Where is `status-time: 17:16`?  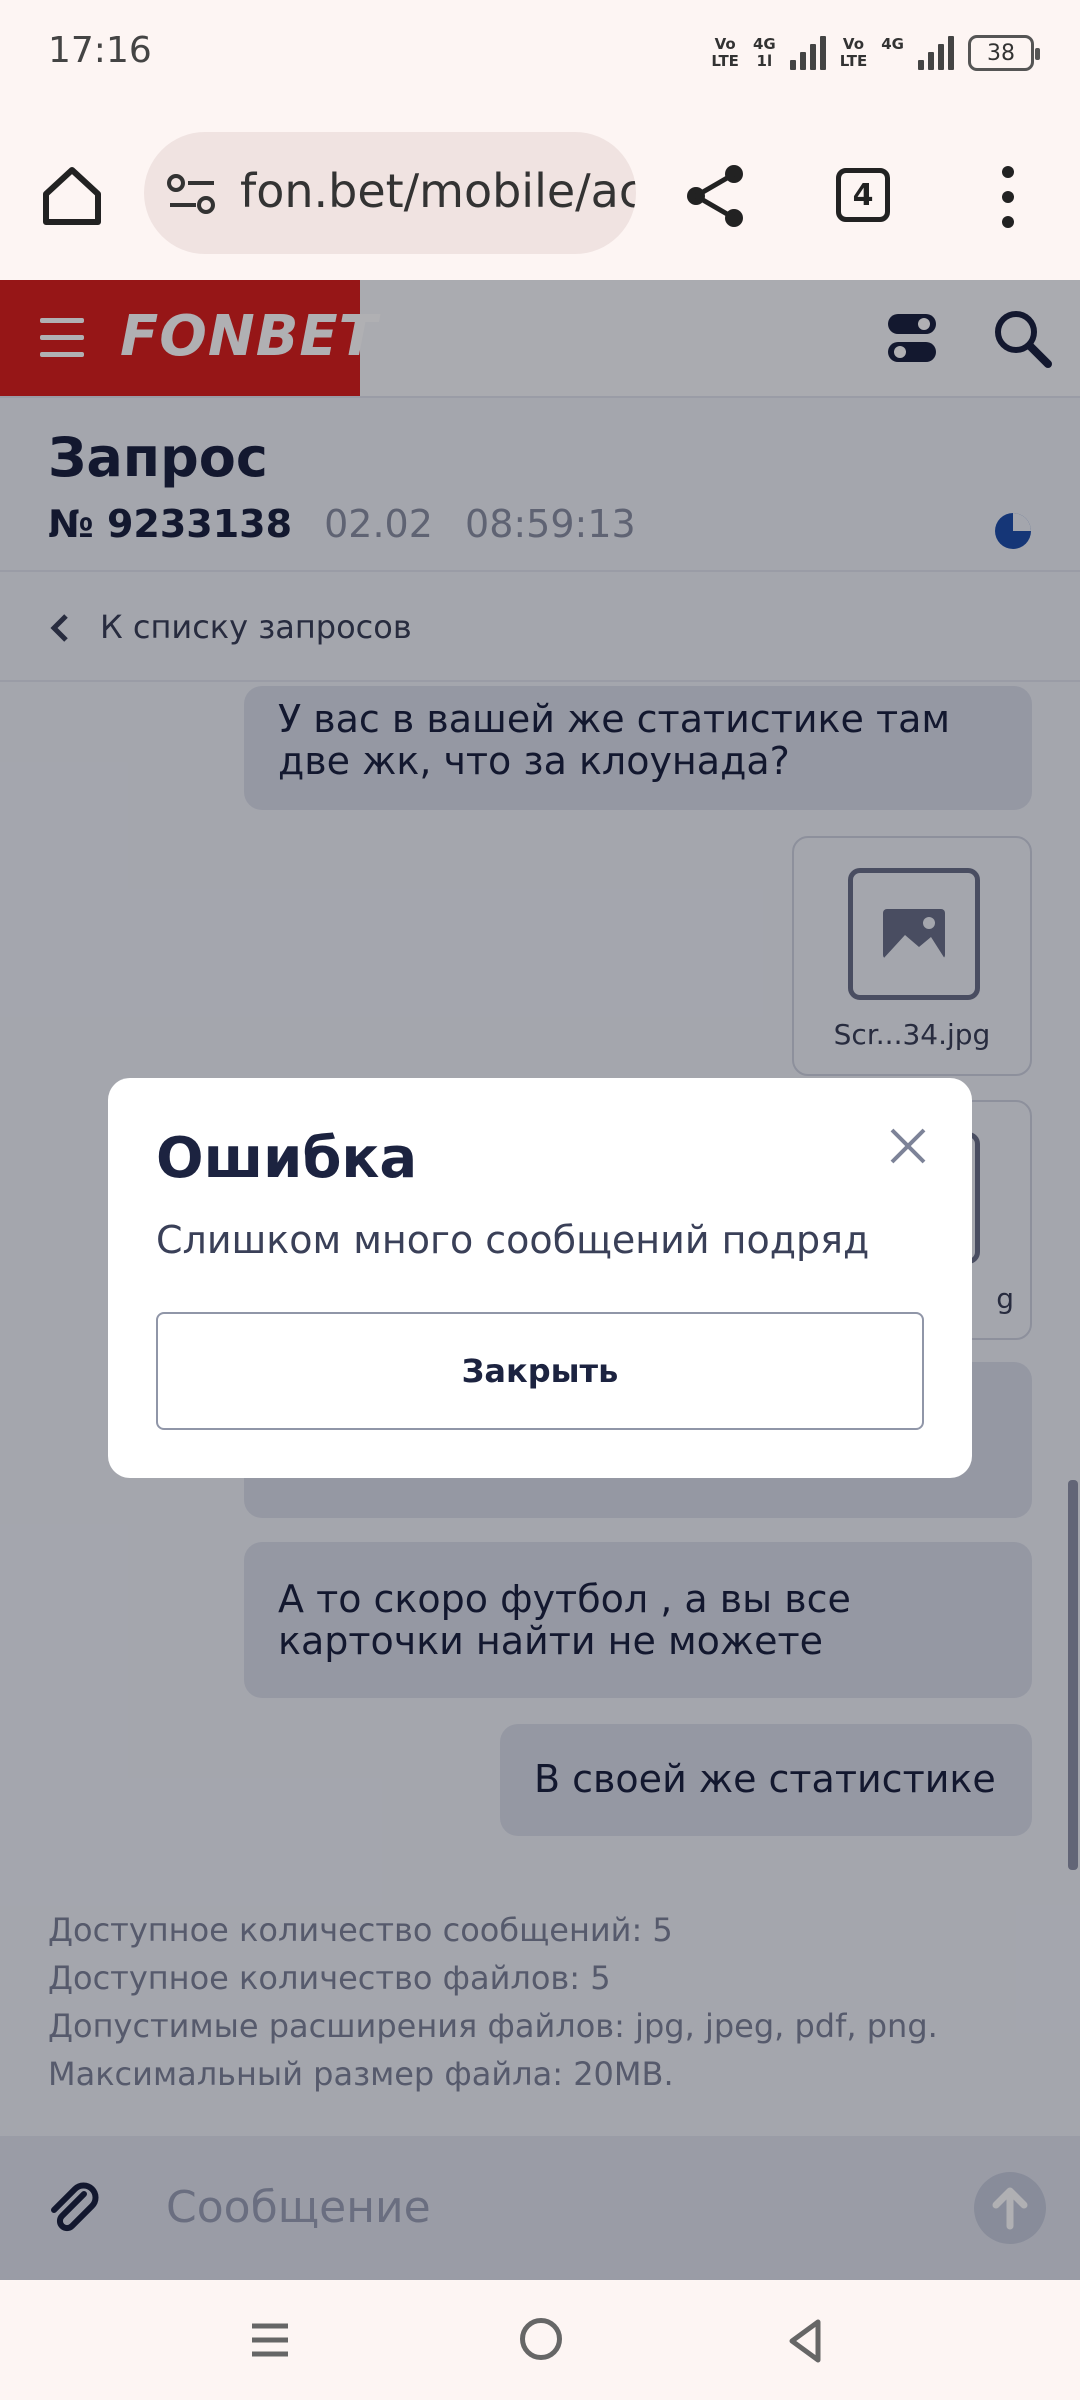
status-time: 17:16 is located at coordinates (100, 50).